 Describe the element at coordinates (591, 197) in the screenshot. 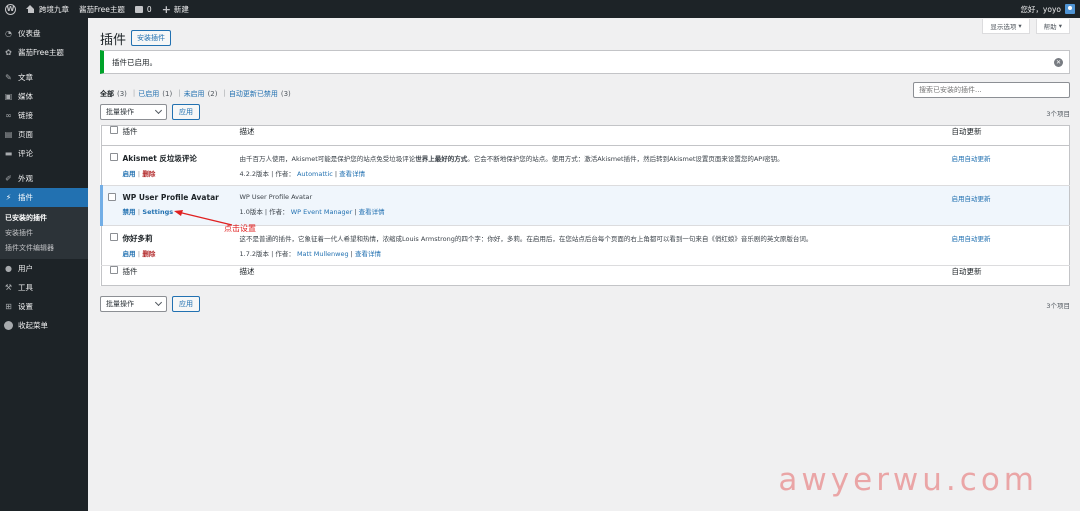

I see `plugin-description: WP User Profile Avatar` at that location.